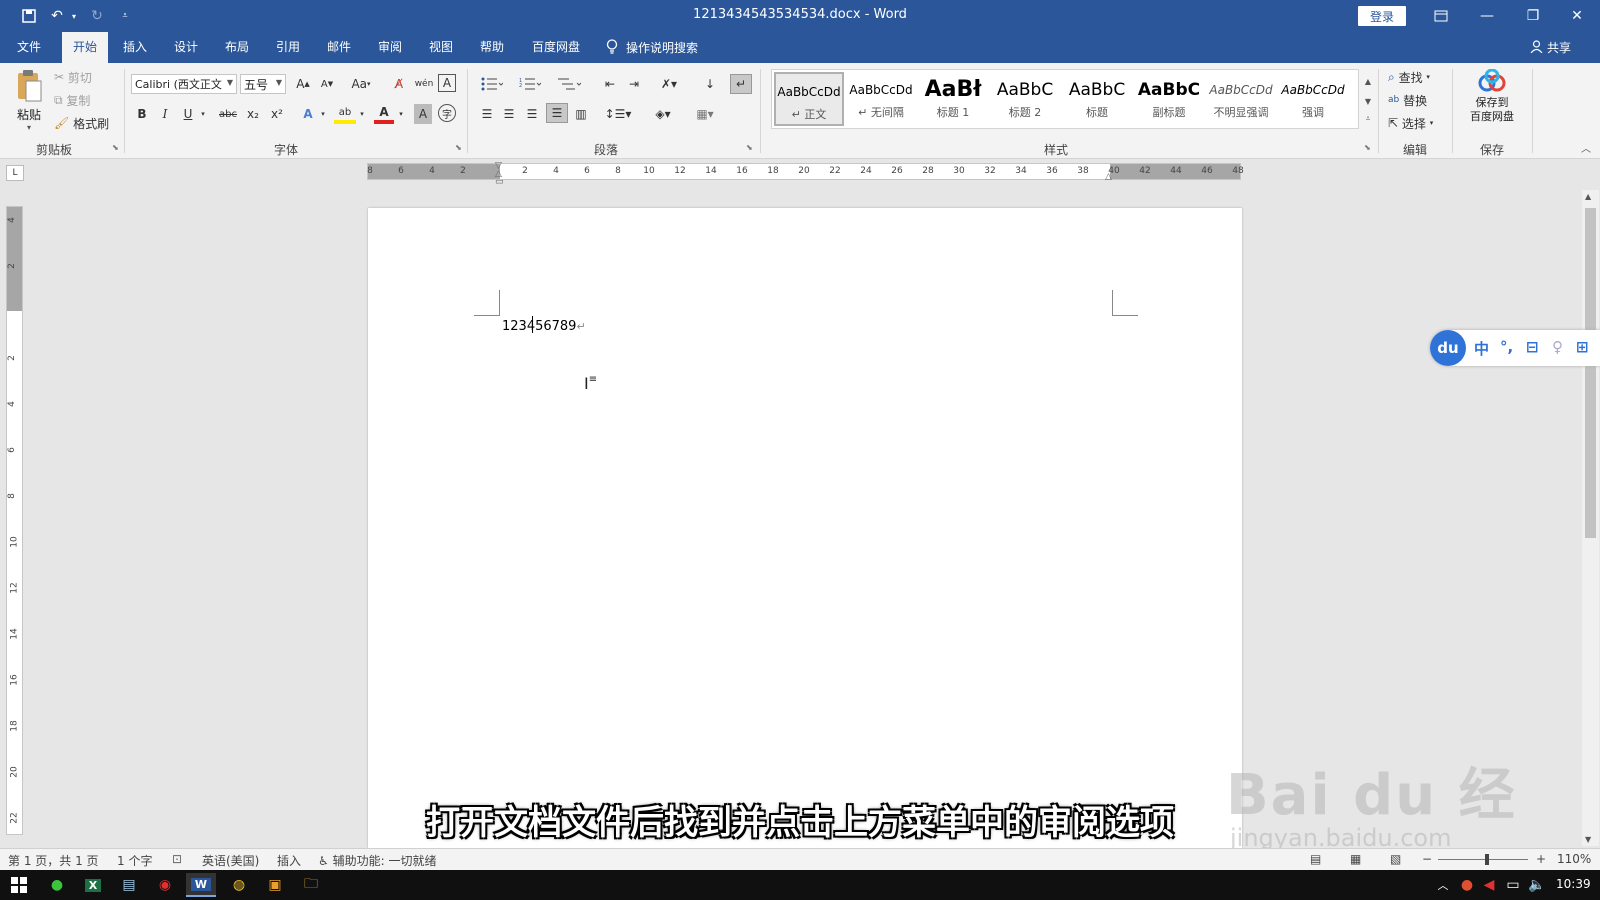 The image size is (1600, 900). Describe the element at coordinates (184, 84) in the screenshot. I see `font-name-select: Calibri (西文正文 ▼` at that location.